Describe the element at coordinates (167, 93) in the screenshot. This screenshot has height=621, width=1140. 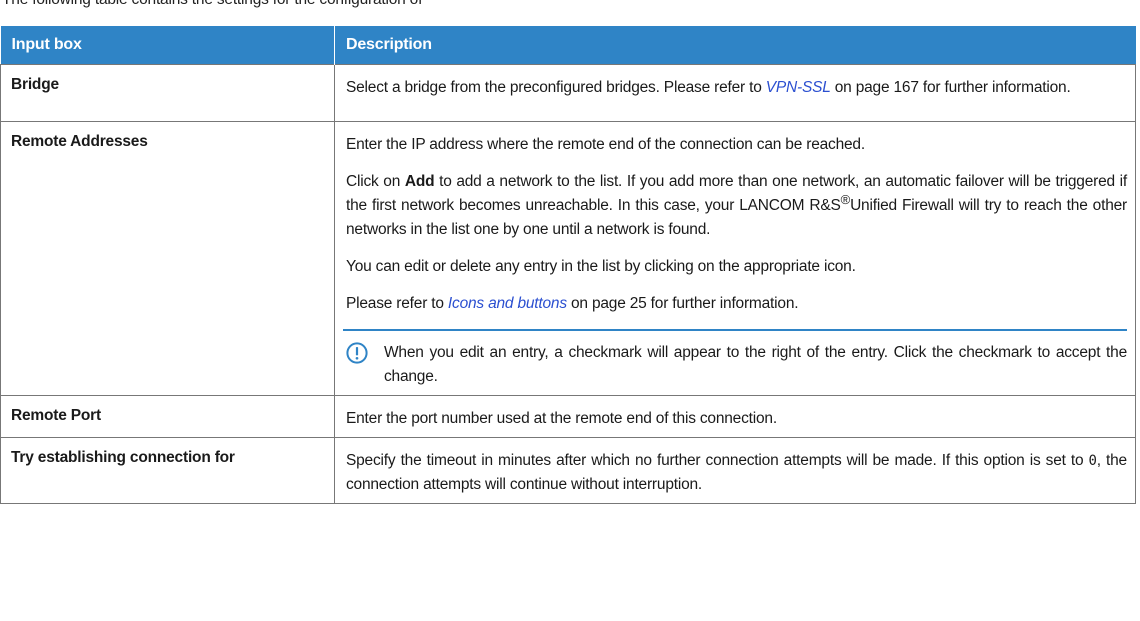
I see `field-name-bridge: Bridge` at that location.